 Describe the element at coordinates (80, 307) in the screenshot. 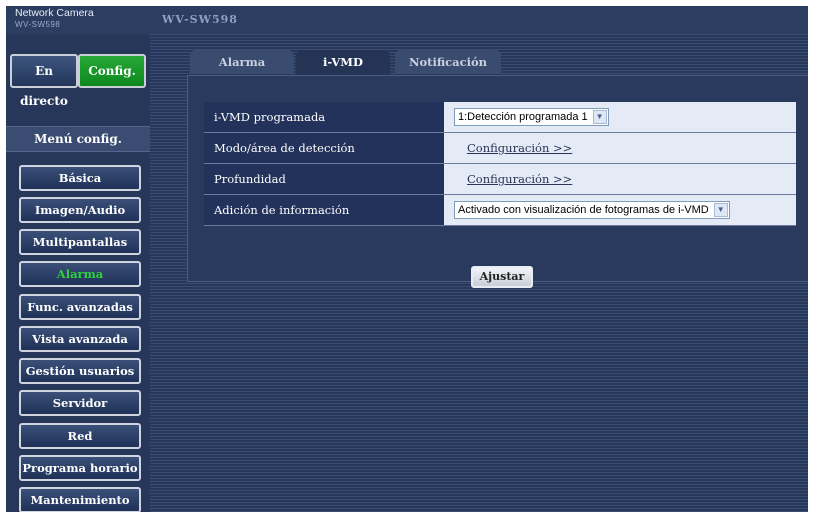

I see `sidebar-item-func-avanzadas: Func. avanzadas` at that location.